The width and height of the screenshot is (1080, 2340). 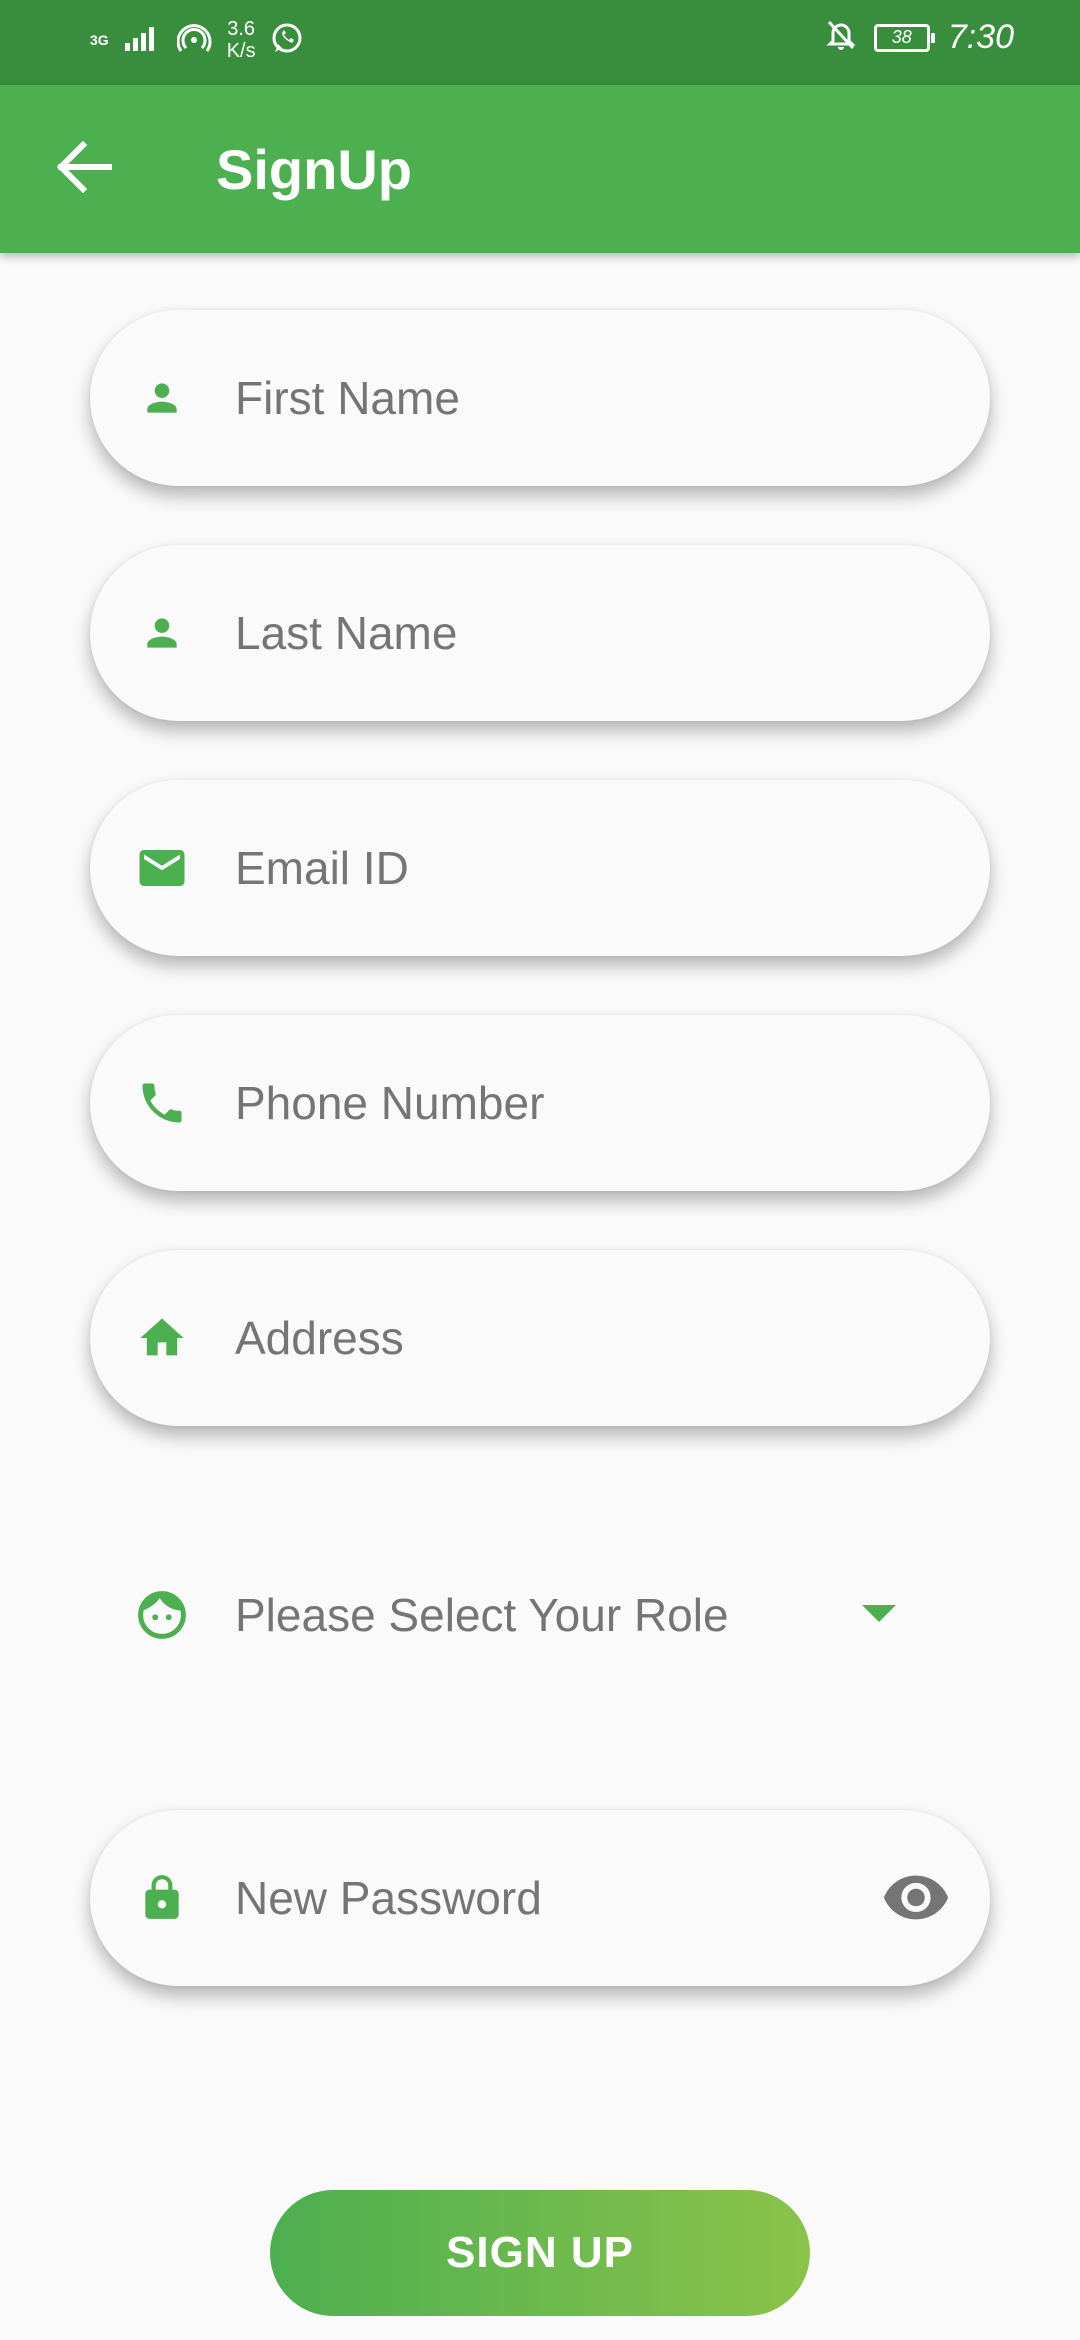 I want to click on hotspot-icon, so click(x=194, y=40).